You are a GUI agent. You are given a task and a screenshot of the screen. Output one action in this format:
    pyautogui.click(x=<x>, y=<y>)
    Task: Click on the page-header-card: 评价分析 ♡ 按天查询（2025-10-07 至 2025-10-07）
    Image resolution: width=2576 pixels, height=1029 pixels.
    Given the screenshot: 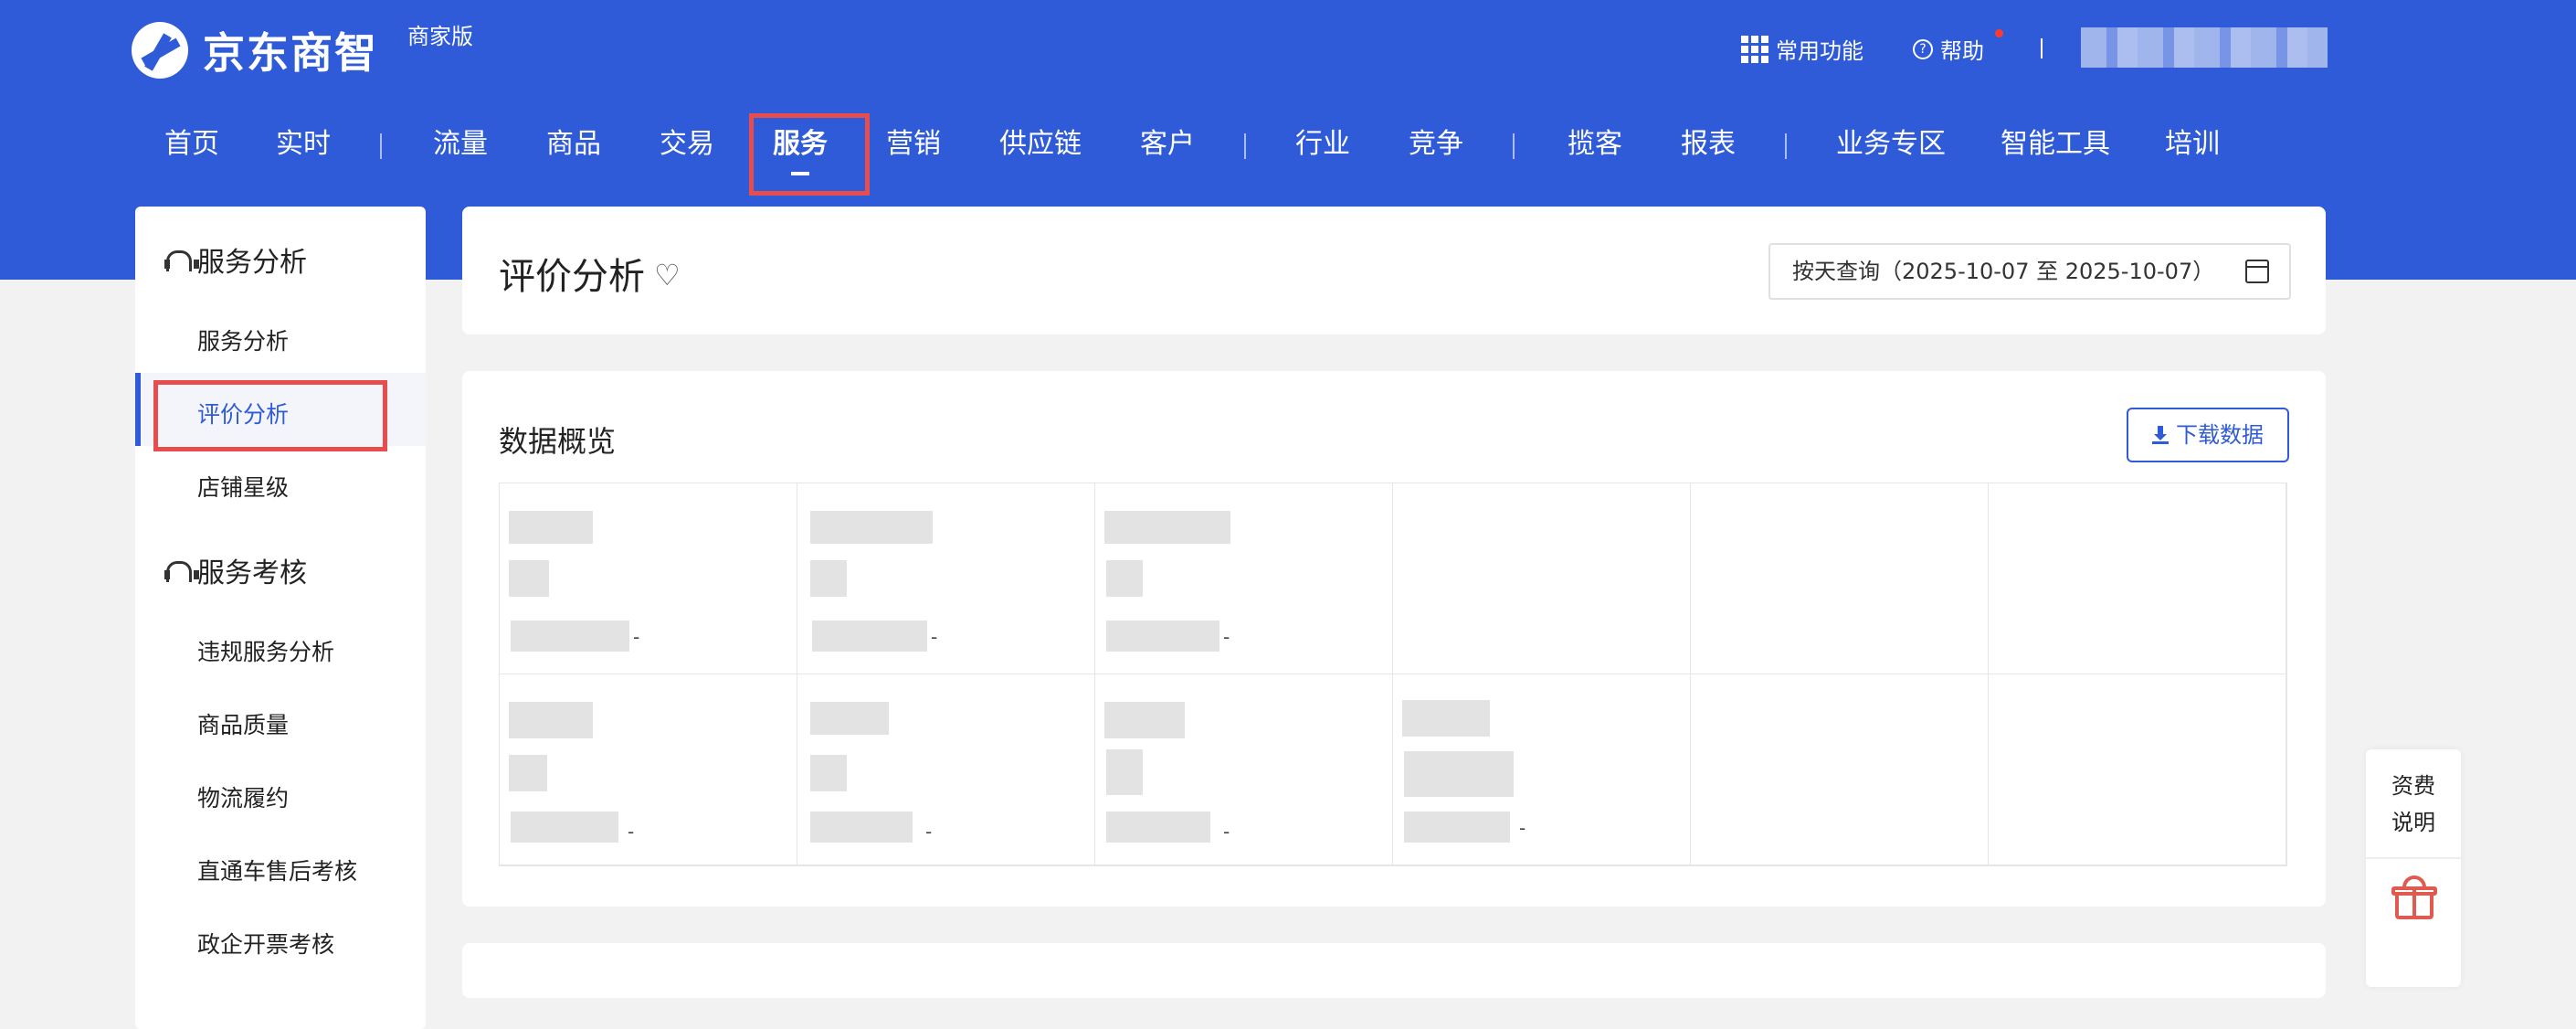 What is the action you would take?
    pyautogui.click(x=1394, y=270)
    